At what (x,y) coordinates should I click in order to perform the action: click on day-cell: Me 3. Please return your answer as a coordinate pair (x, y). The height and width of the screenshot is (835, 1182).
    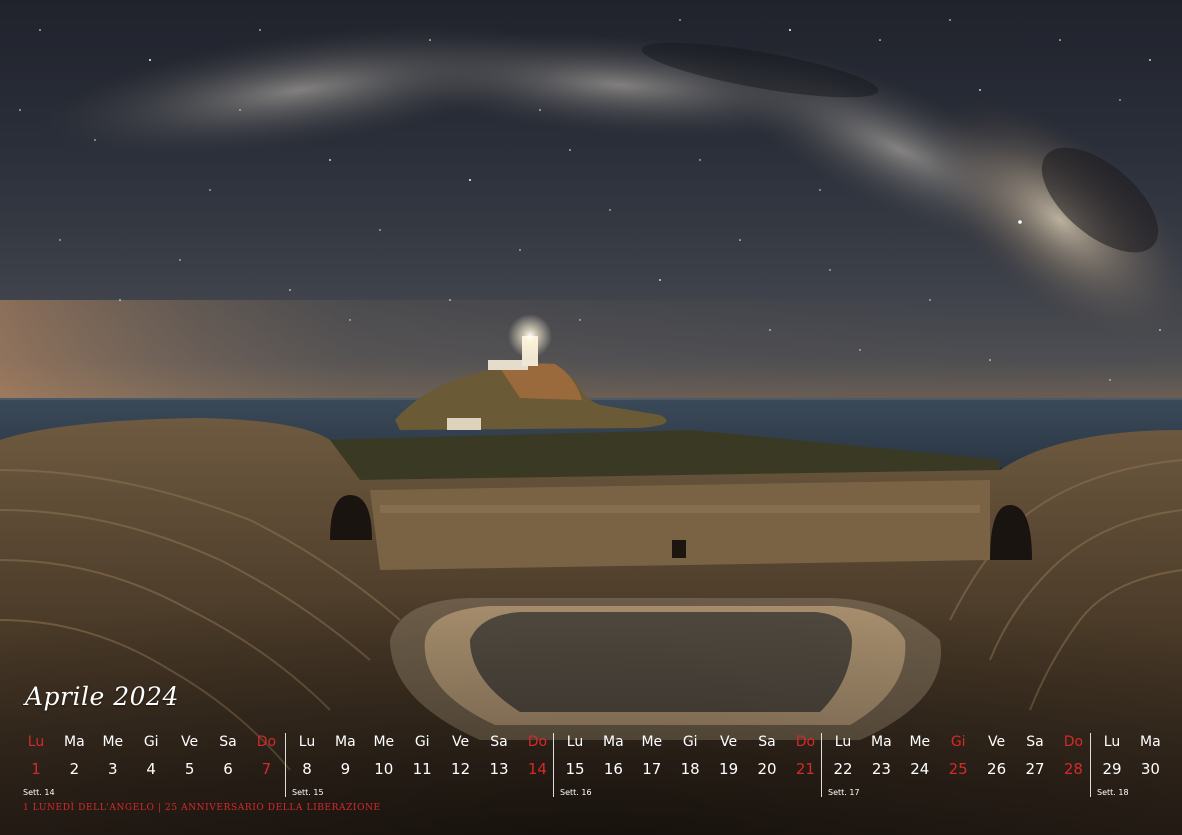
    Looking at the image, I should click on (113, 755).